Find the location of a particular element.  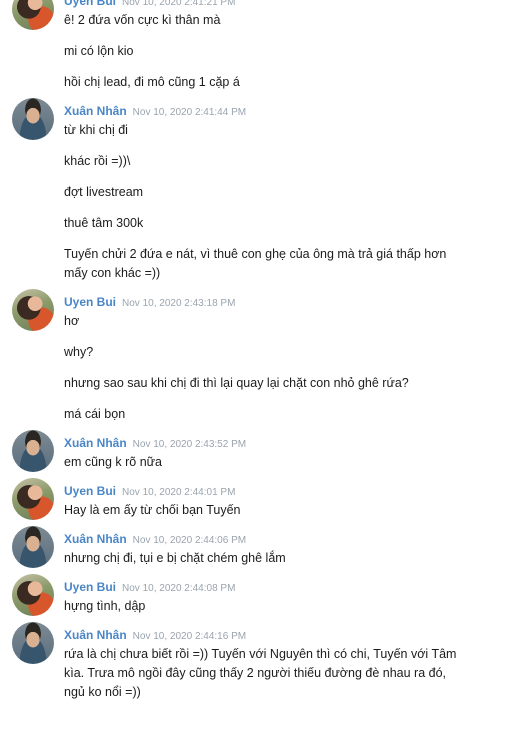

message-text: nhưng chị đi, tụi e bị chặt chém ghê lắm is located at coordinates (175, 558).